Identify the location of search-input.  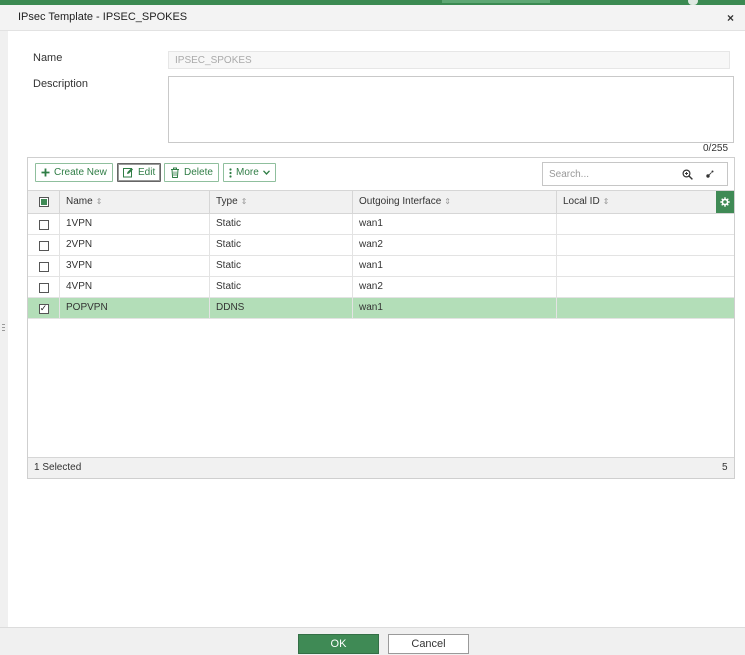
(609, 174).